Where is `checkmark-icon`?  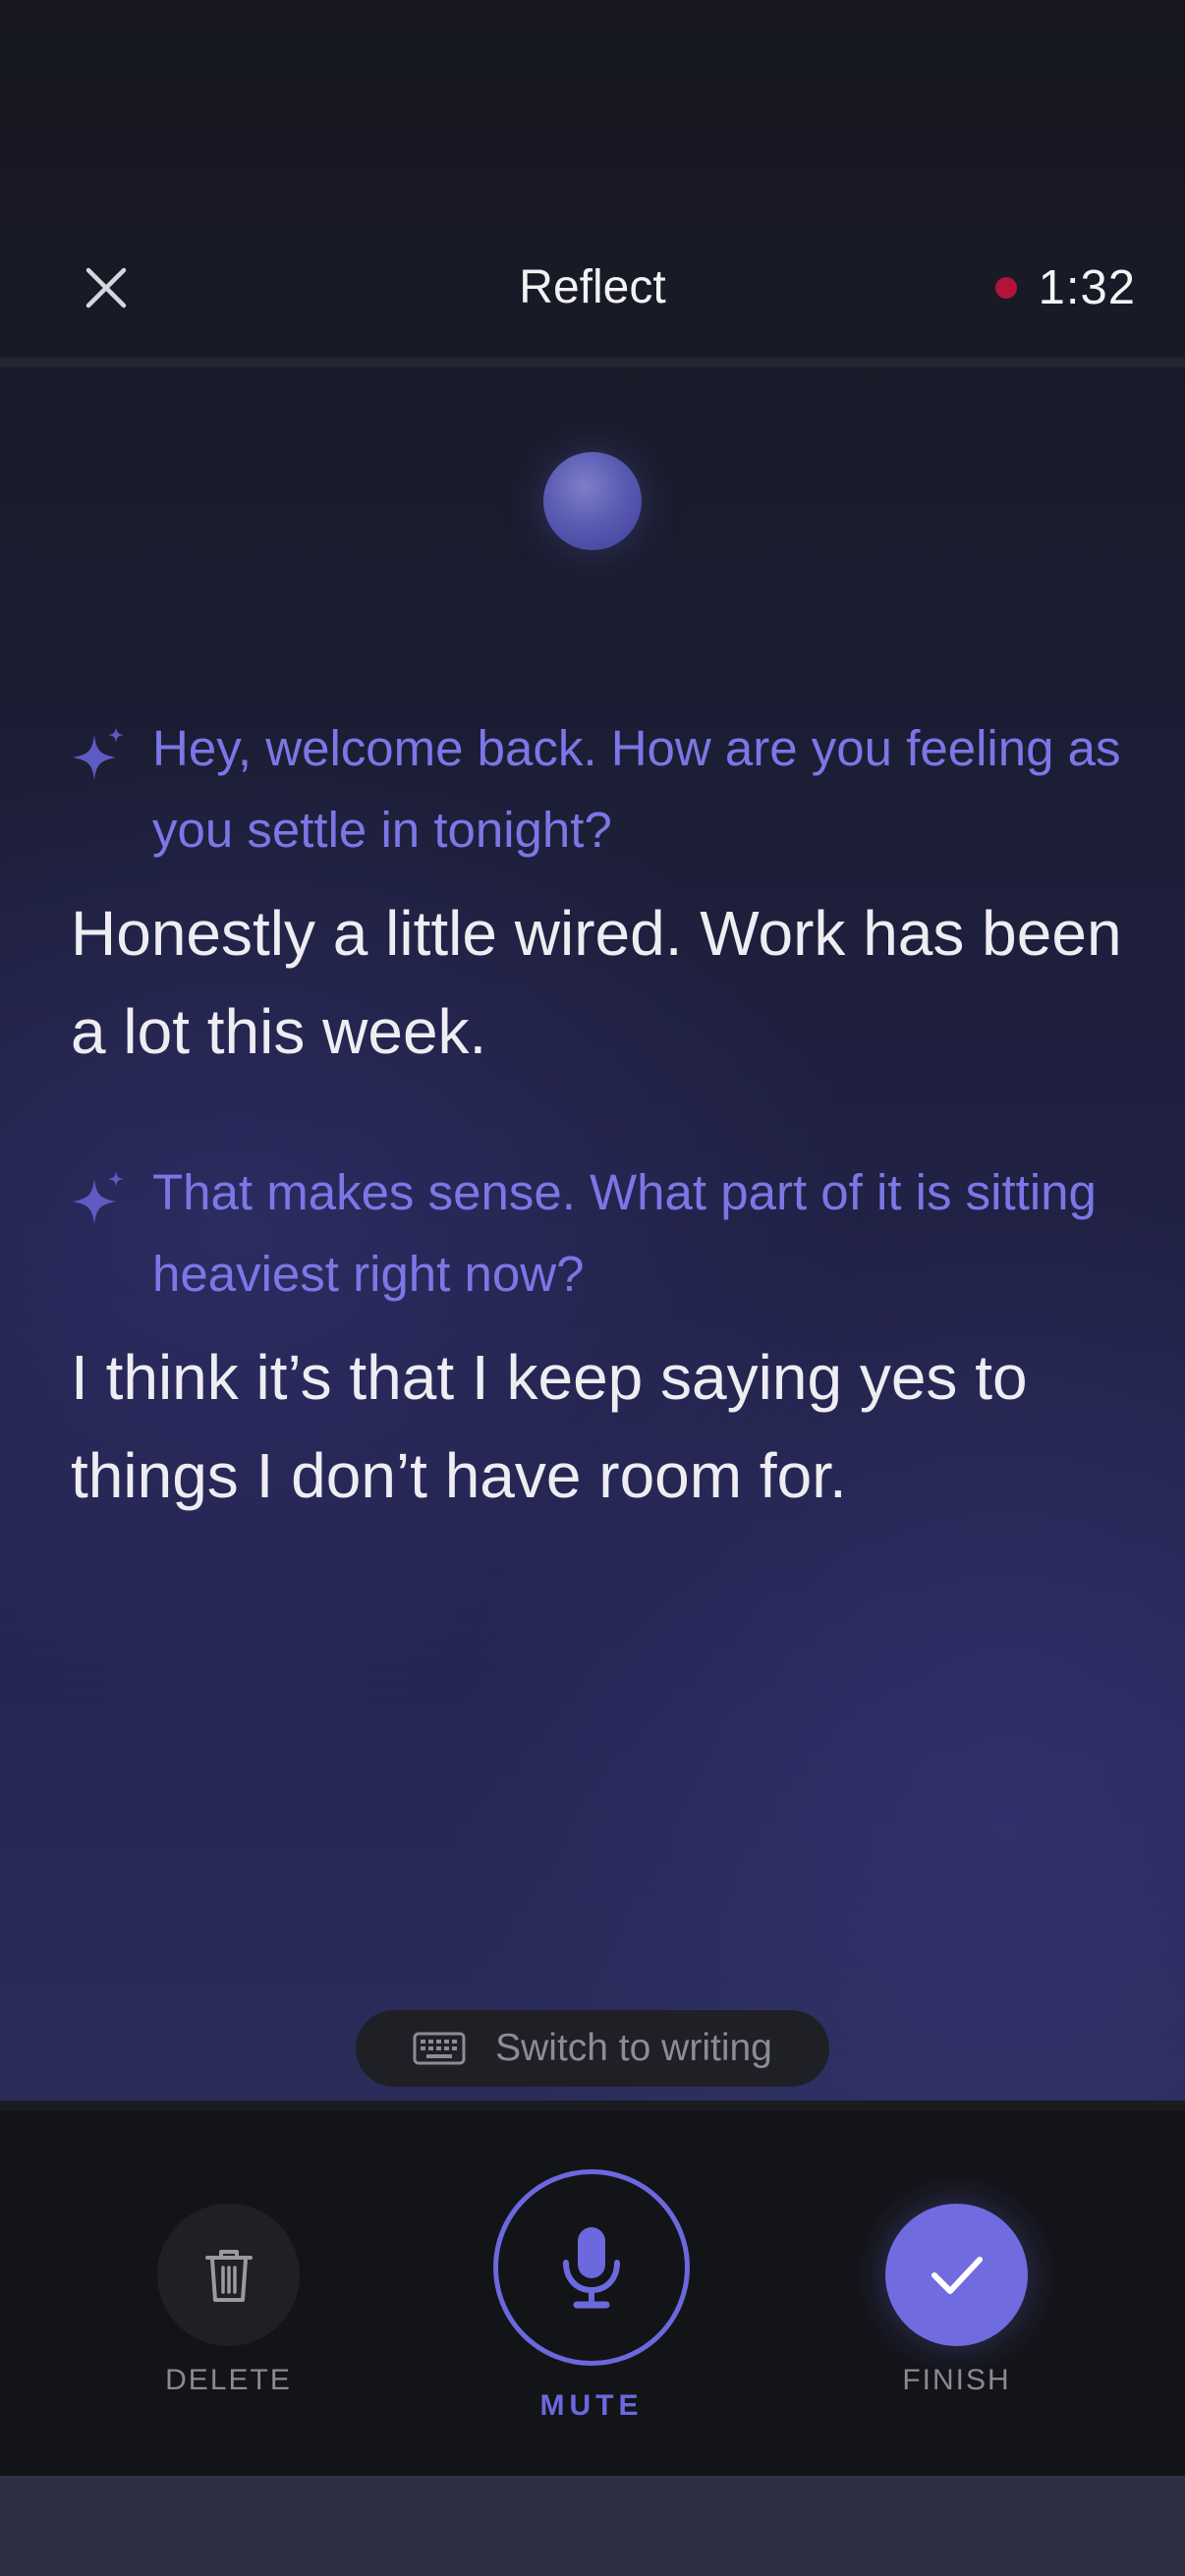 checkmark-icon is located at coordinates (957, 2275).